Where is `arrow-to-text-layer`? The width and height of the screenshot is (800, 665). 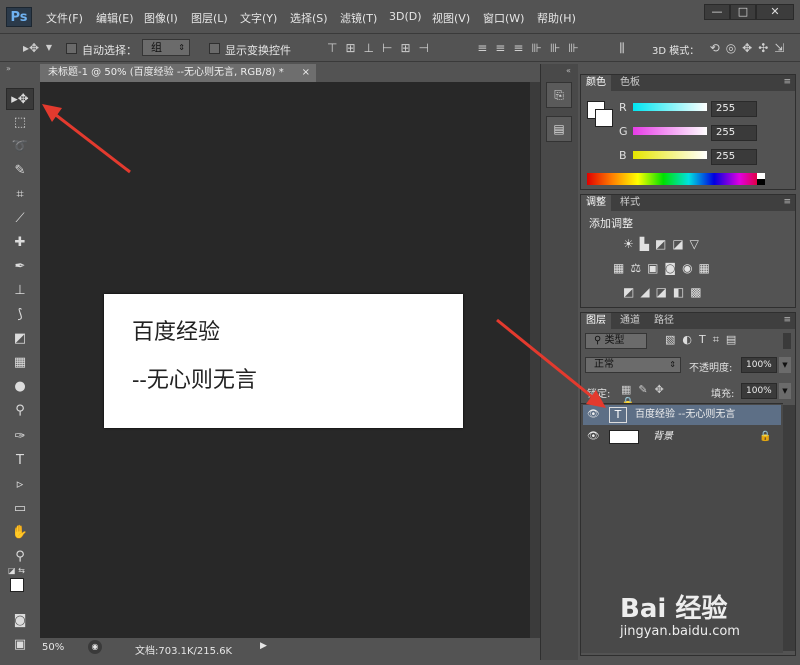 arrow-to-text-layer is located at coordinates (551, 363).